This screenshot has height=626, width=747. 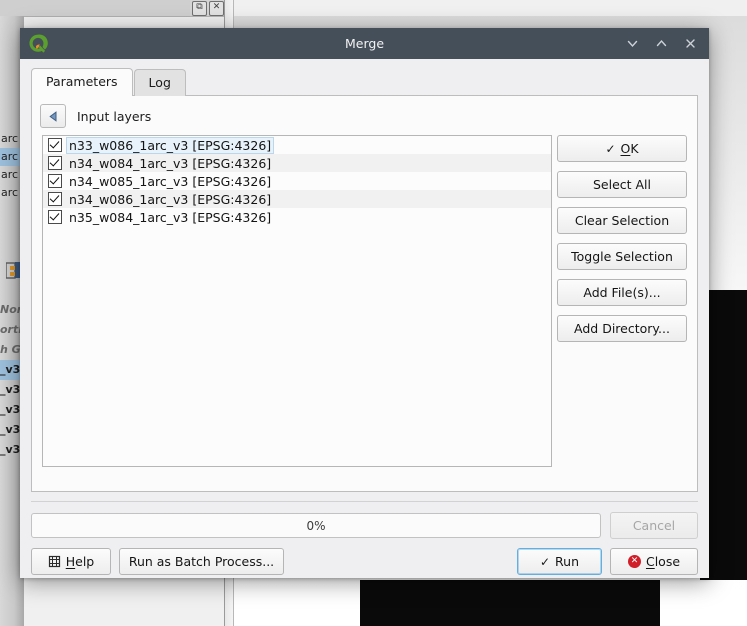 What do you see at coordinates (38, 44) in the screenshot?
I see `qgis-logo` at bounding box center [38, 44].